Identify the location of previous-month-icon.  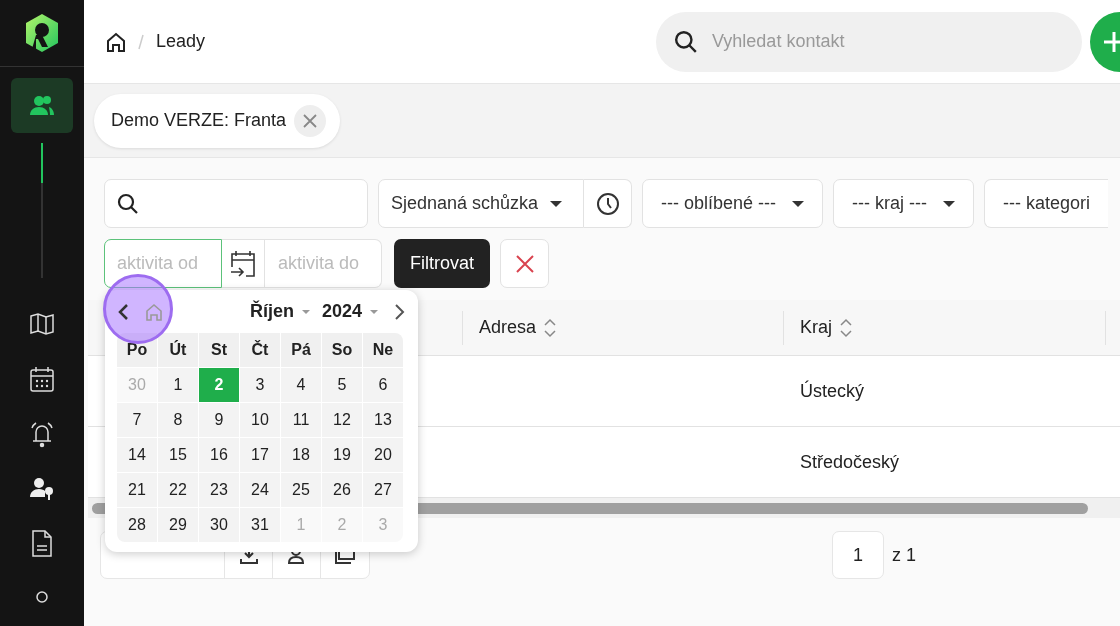
(123, 311).